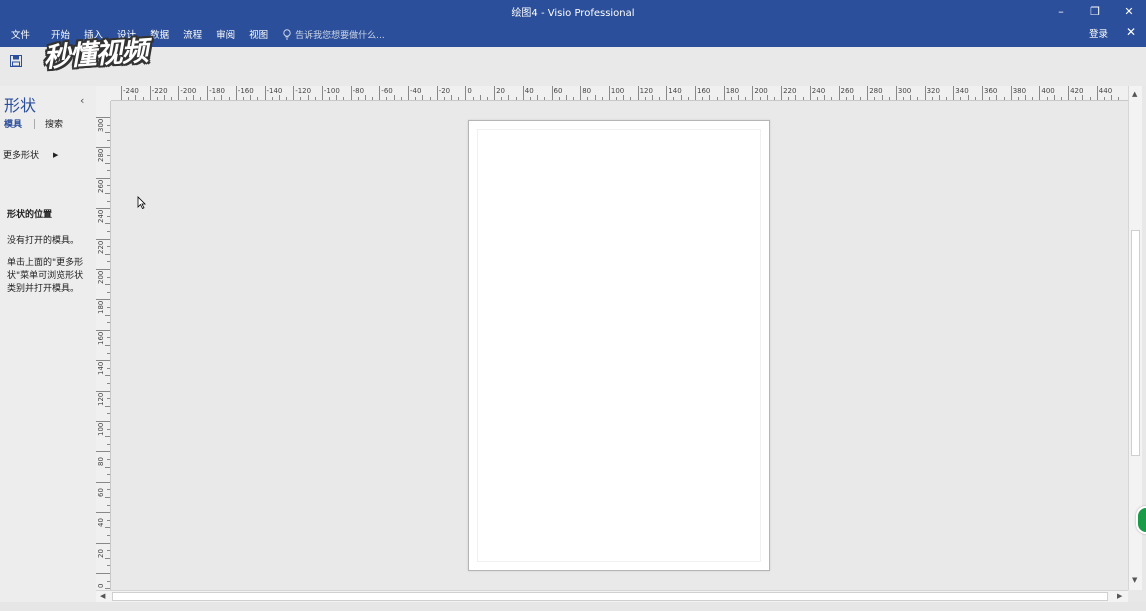 The height and width of the screenshot is (611, 1146). What do you see at coordinates (245, 91) in the screenshot?
I see `ruler-label: -160` at bounding box center [245, 91].